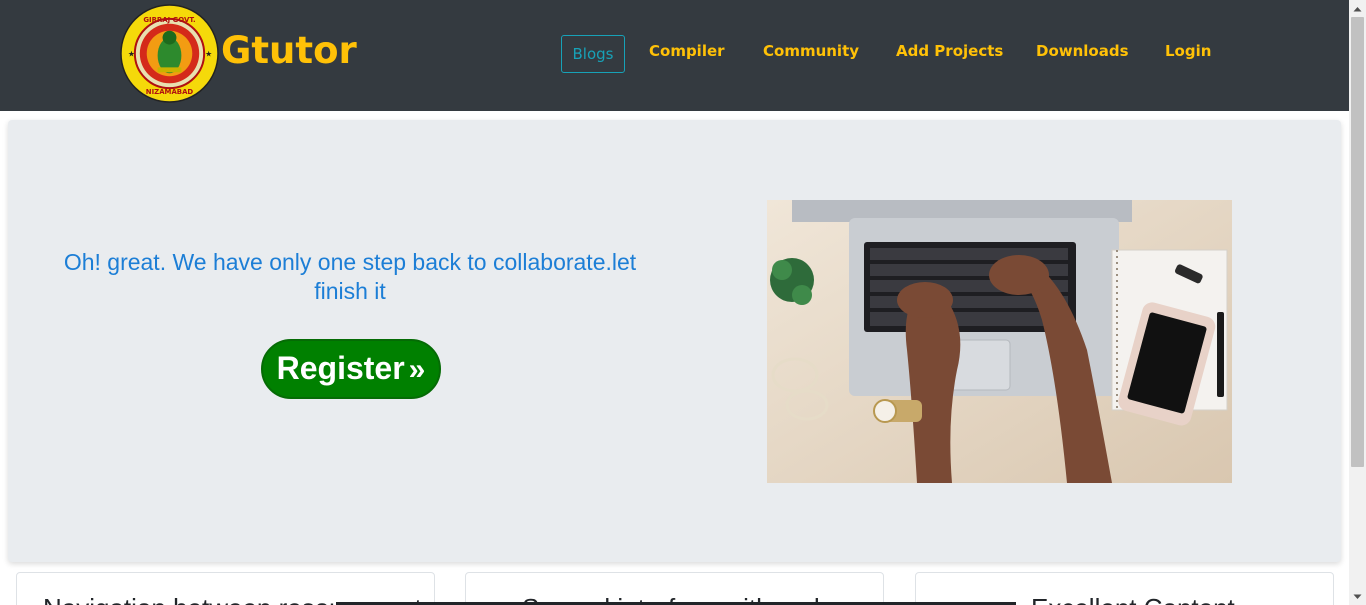 The height and width of the screenshot is (605, 1366). Describe the element at coordinates (225, 588) in the screenshot. I see `feature-card-1: Navigation between resources at` at that location.